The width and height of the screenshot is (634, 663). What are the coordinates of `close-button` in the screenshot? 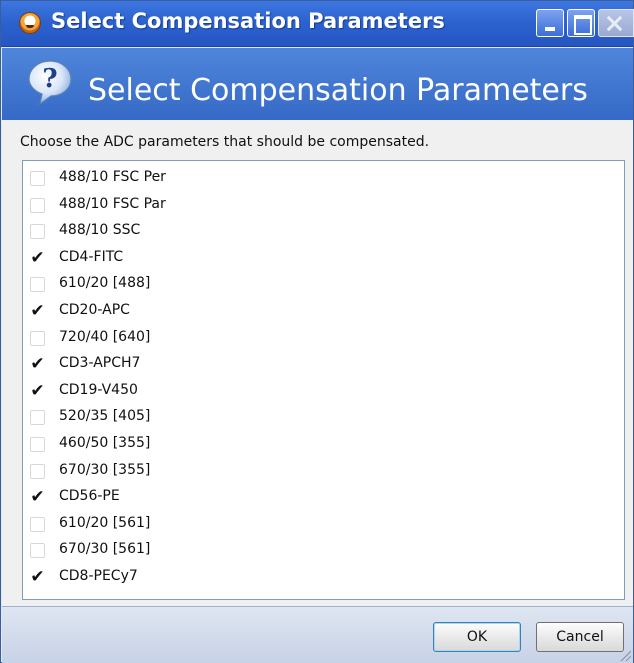 It's located at (616, 23).